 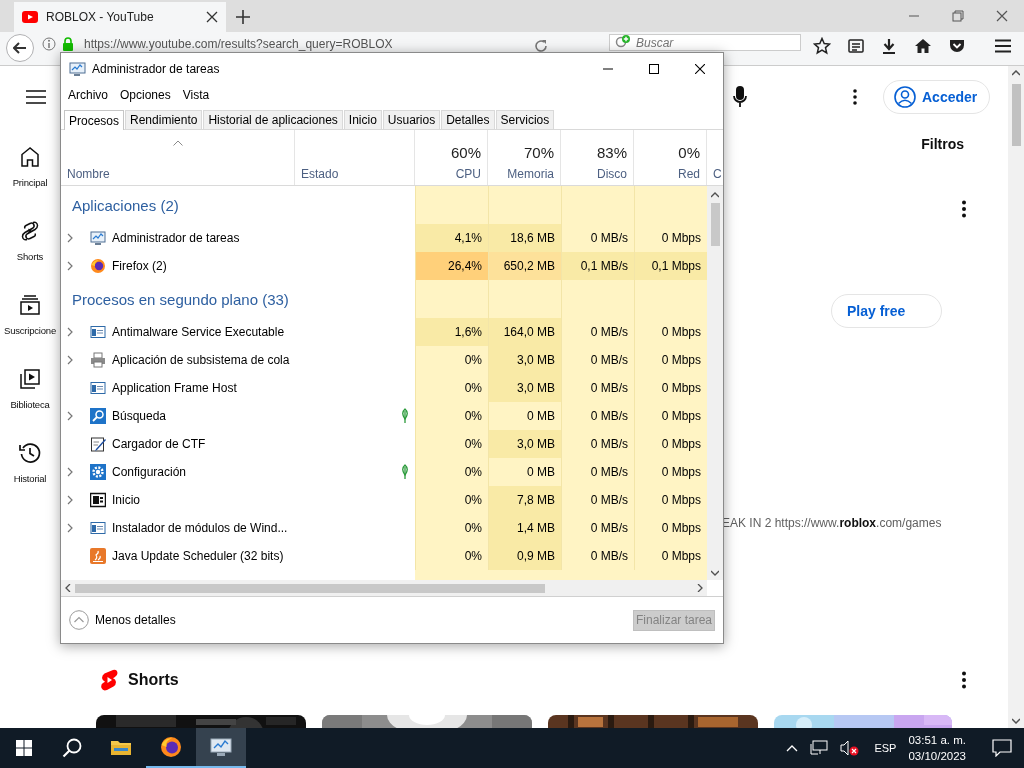 What do you see at coordinates (20, 48) in the screenshot?
I see `back-button` at bounding box center [20, 48].